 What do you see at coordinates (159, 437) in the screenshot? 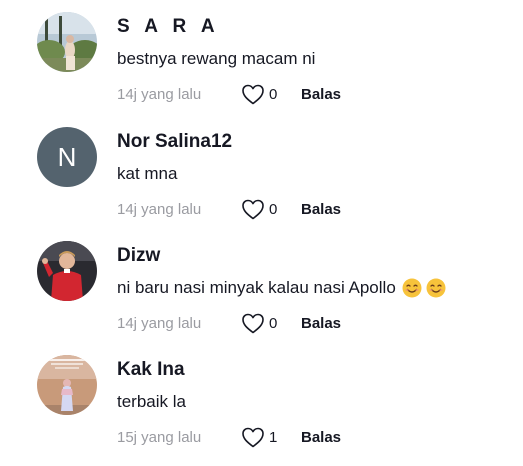
I see `timestamp: 15j yang lalu` at bounding box center [159, 437].